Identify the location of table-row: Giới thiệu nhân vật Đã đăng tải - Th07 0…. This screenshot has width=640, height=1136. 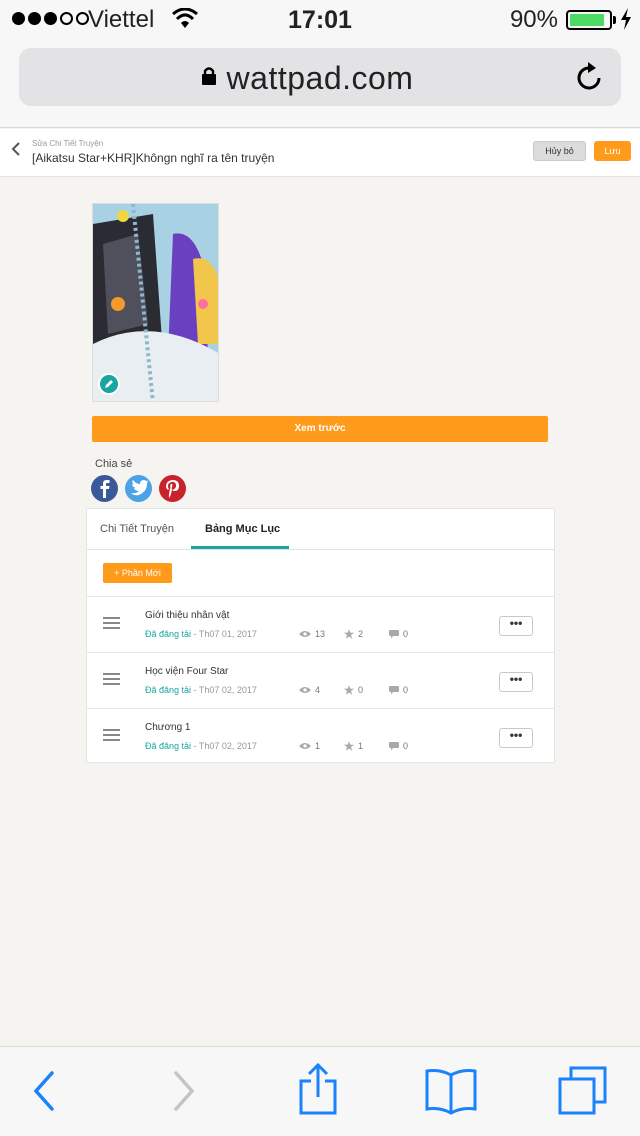
(320, 623).